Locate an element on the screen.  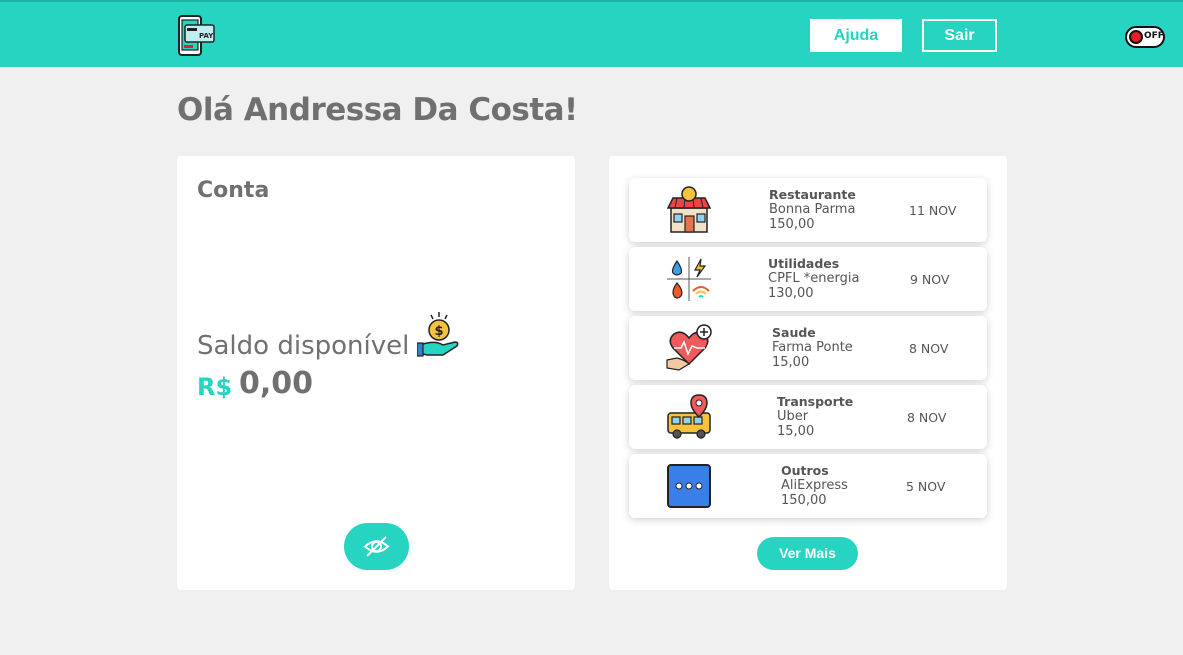
transaction-category: Saude is located at coordinates (794, 332).